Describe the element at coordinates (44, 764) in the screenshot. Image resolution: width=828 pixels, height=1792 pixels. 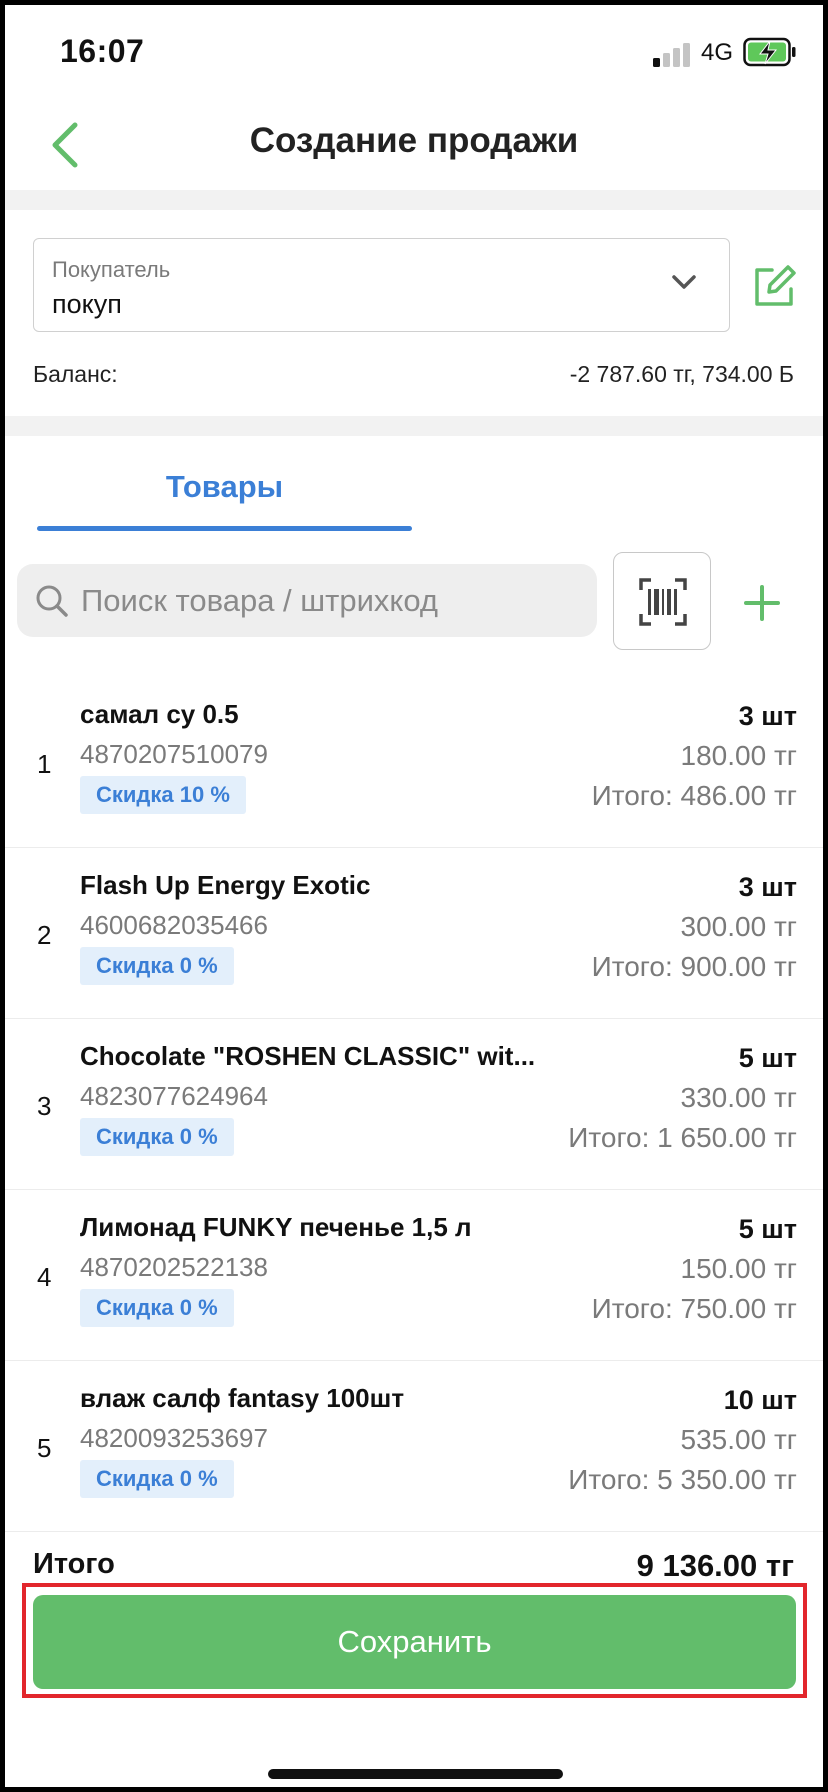
I see `item-index: 1` at that location.